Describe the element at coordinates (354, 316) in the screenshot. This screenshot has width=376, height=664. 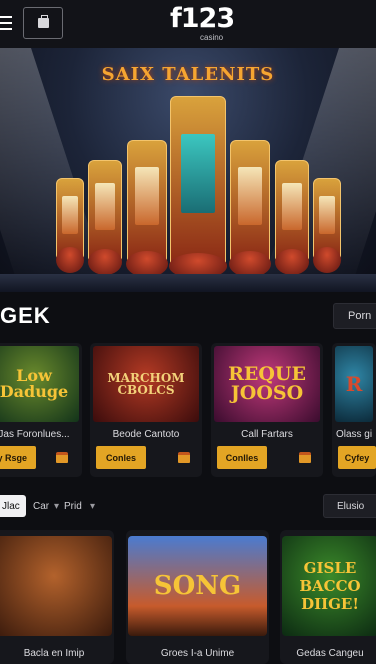
I see `section-filter-button: Porn` at that location.